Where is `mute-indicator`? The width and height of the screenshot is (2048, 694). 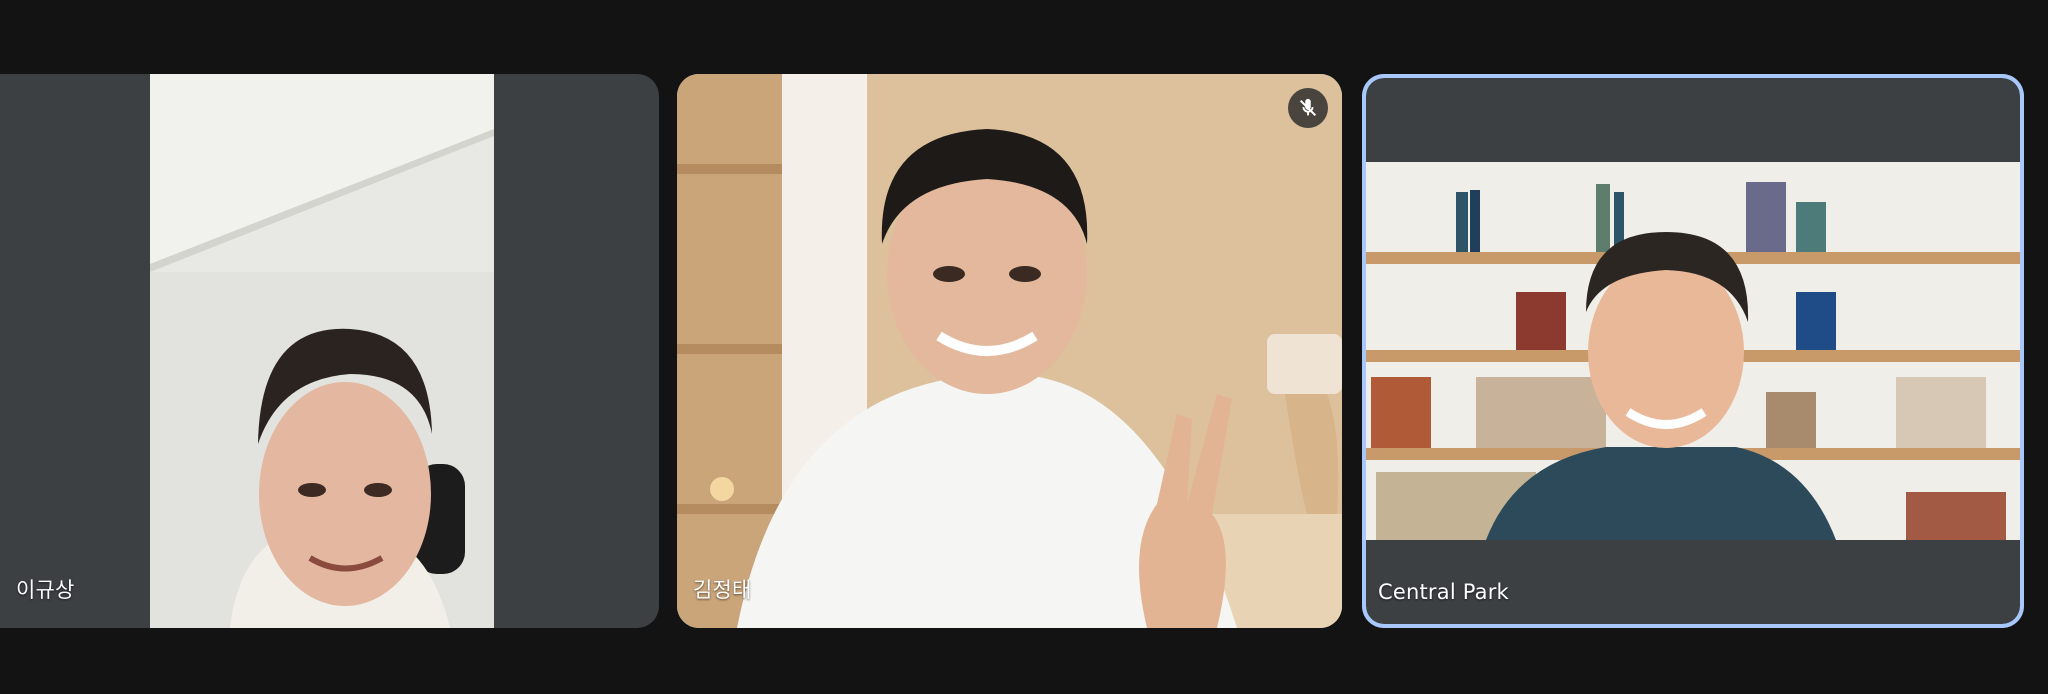
mute-indicator is located at coordinates (1308, 108).